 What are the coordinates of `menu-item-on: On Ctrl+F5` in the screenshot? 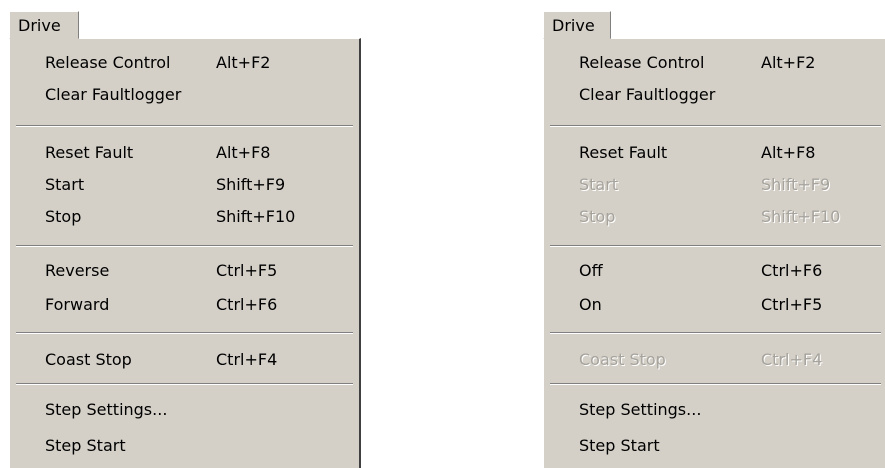 It's located at (714, 305).